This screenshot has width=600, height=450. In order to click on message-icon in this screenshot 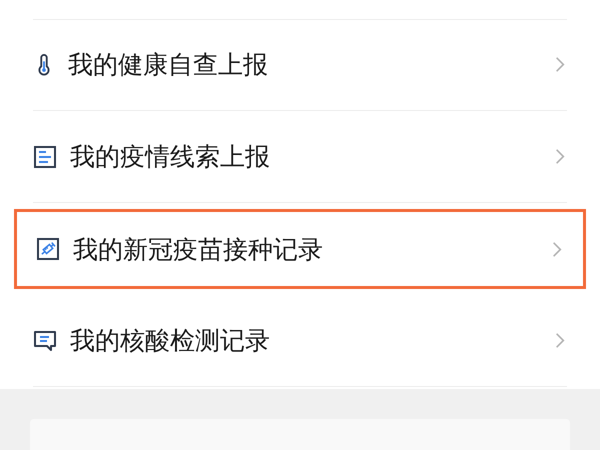, I will do `click(45, 340)`.